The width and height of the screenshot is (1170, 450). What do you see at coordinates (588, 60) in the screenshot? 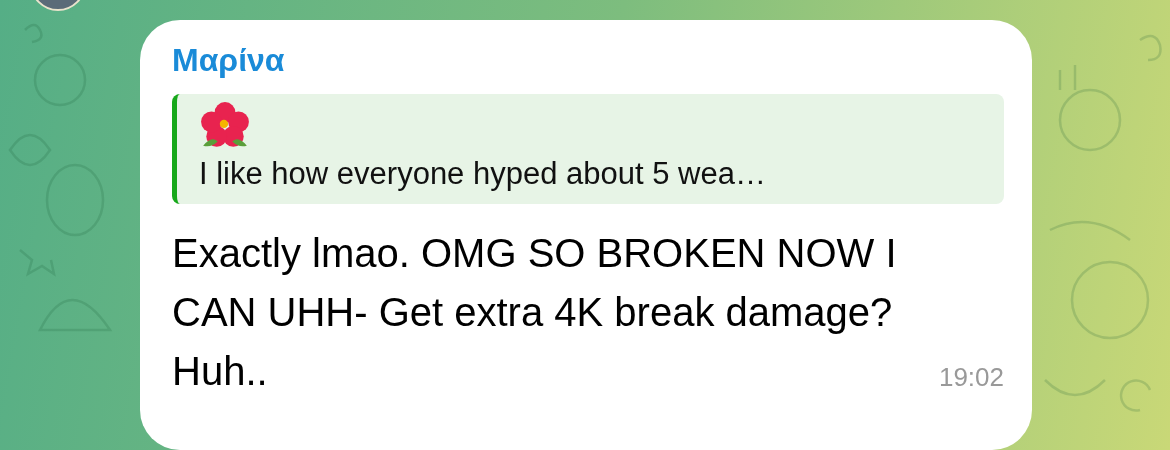
I see `sender-name: Μαρίνα` at bounding box center [588, 60].